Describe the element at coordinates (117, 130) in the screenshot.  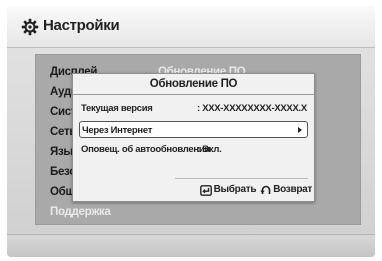
I see `via-internet-label: Через Интернет` at that location.